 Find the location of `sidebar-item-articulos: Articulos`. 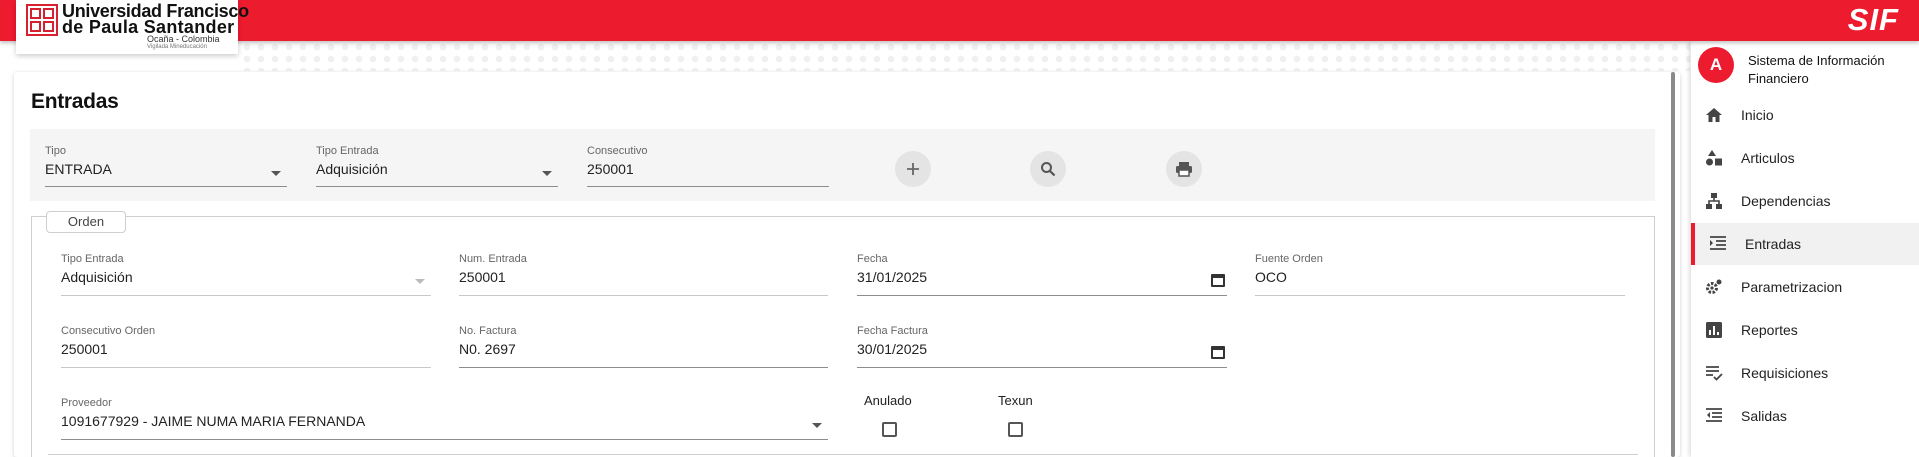

sidebar-item-articulos: Articulos is located at coordinates (1805, 158).